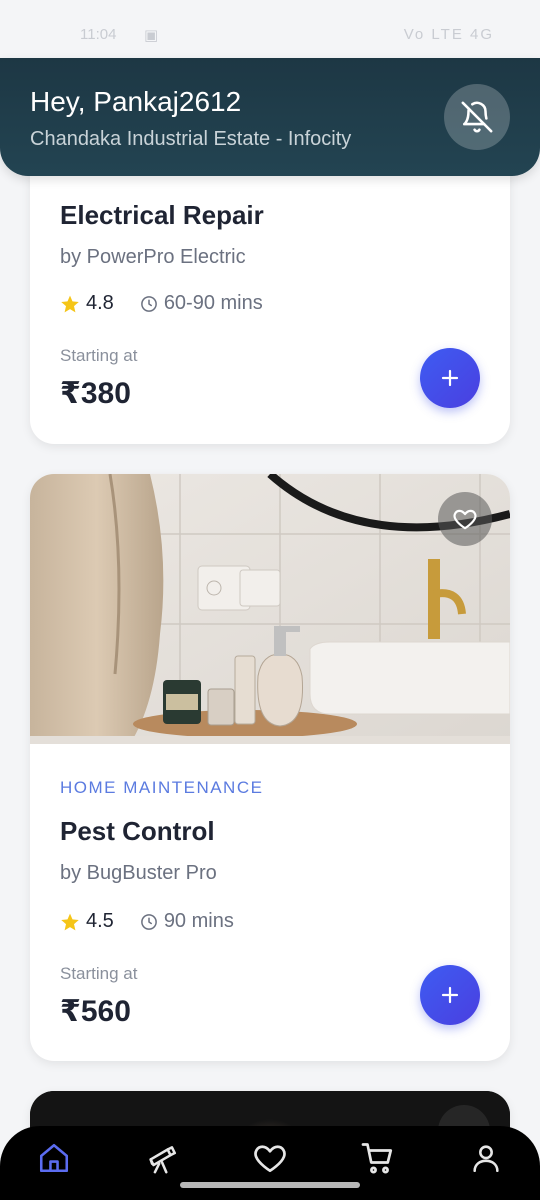  I want to click on service-rating: 4.5, so click(100, 921).